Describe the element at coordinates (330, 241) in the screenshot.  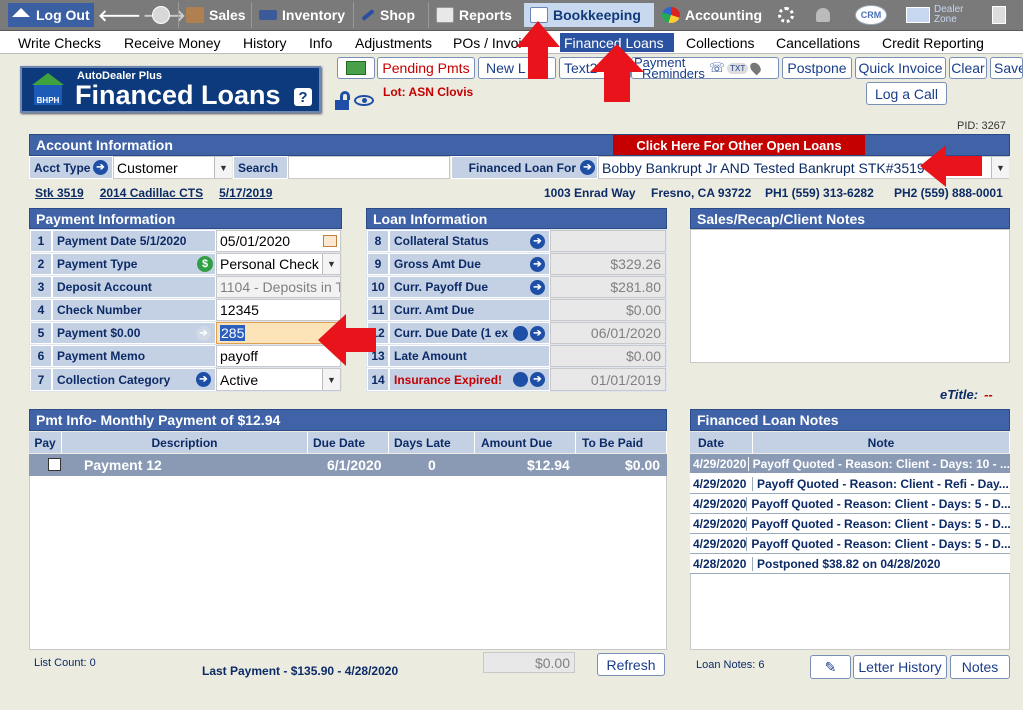
I see `calendar-icon` at that location.